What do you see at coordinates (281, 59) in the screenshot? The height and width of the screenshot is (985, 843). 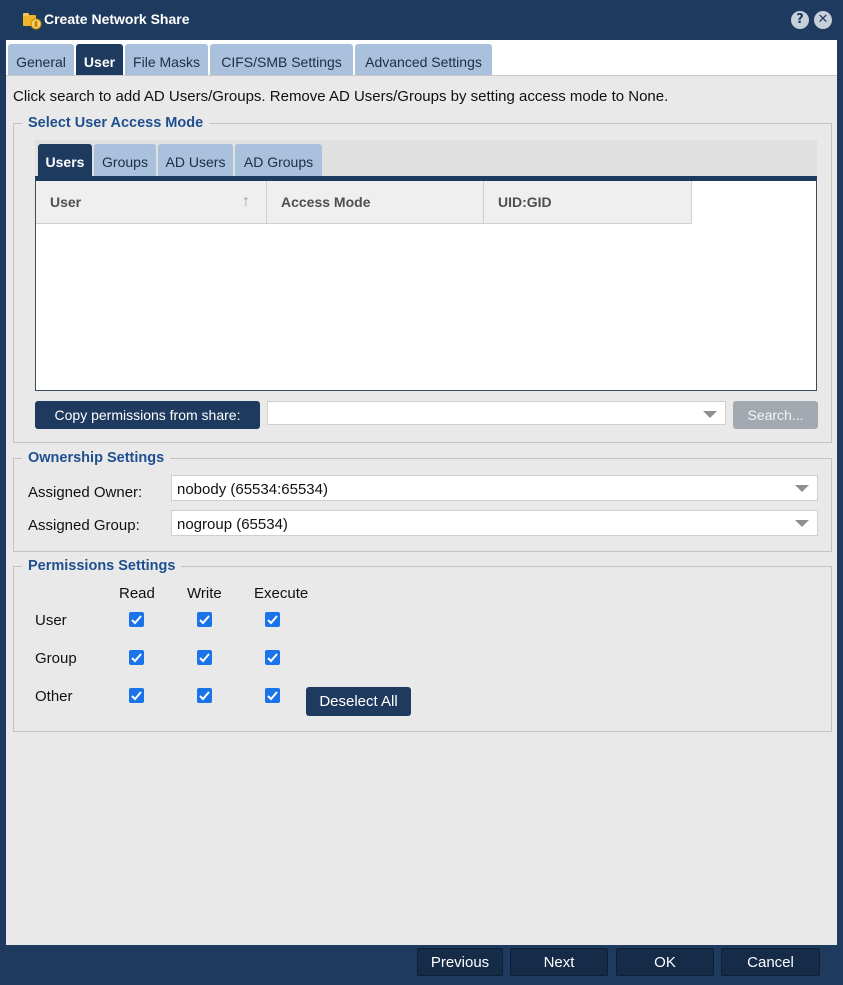 I see `tab-cifs-smb-settings: CIFS/SMB Settings` at bounding box center [281, 59].